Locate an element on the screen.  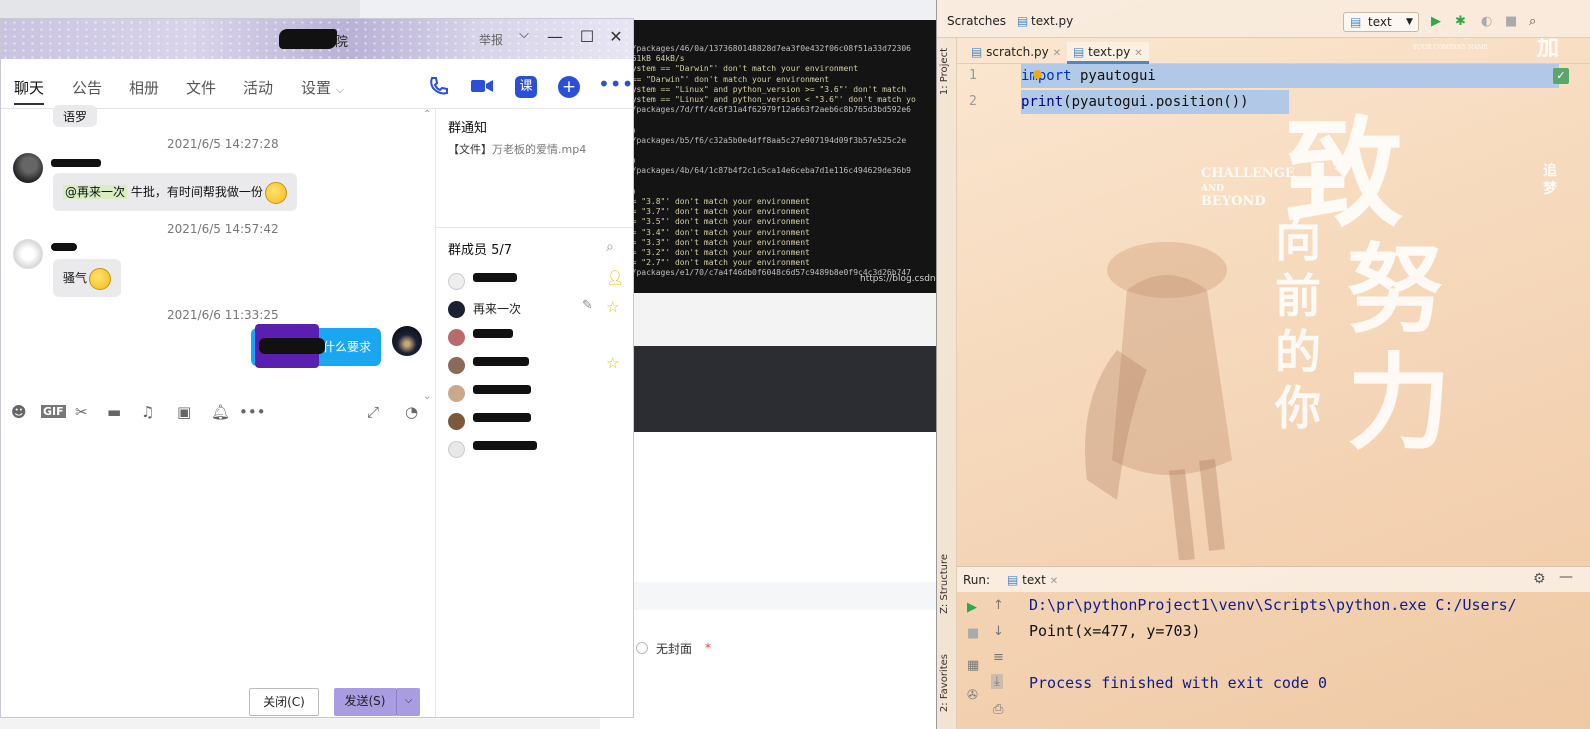
class-icon: 课 is located at coordinates (526, 87).